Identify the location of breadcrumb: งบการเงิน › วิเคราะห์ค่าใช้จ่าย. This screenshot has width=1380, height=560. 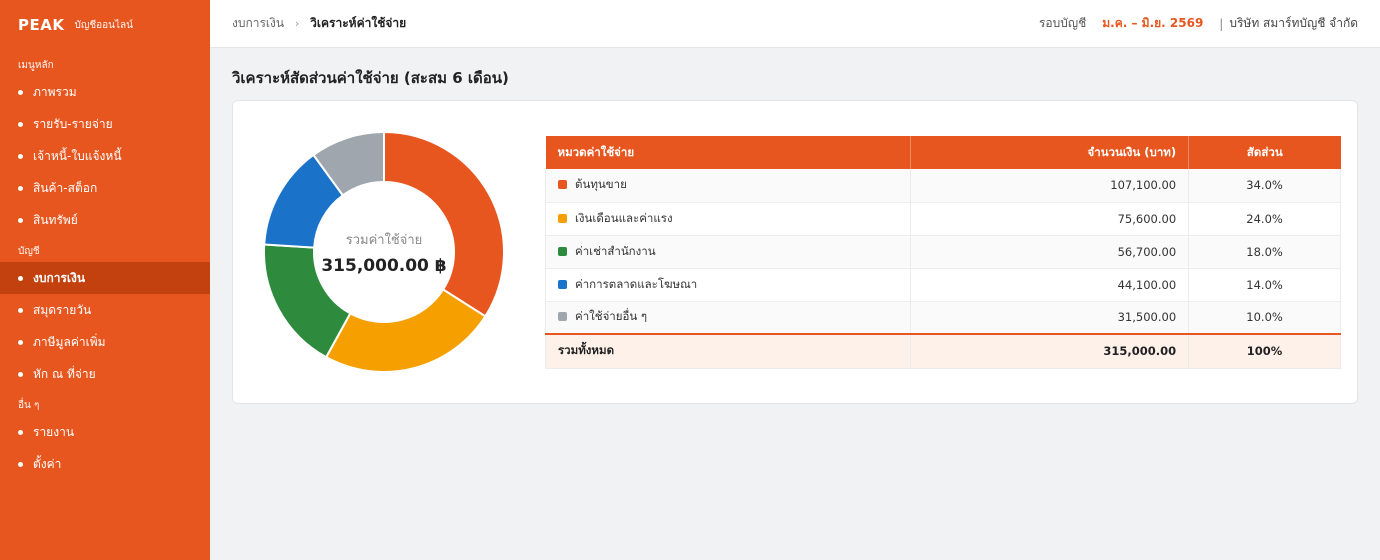
(319, 23).